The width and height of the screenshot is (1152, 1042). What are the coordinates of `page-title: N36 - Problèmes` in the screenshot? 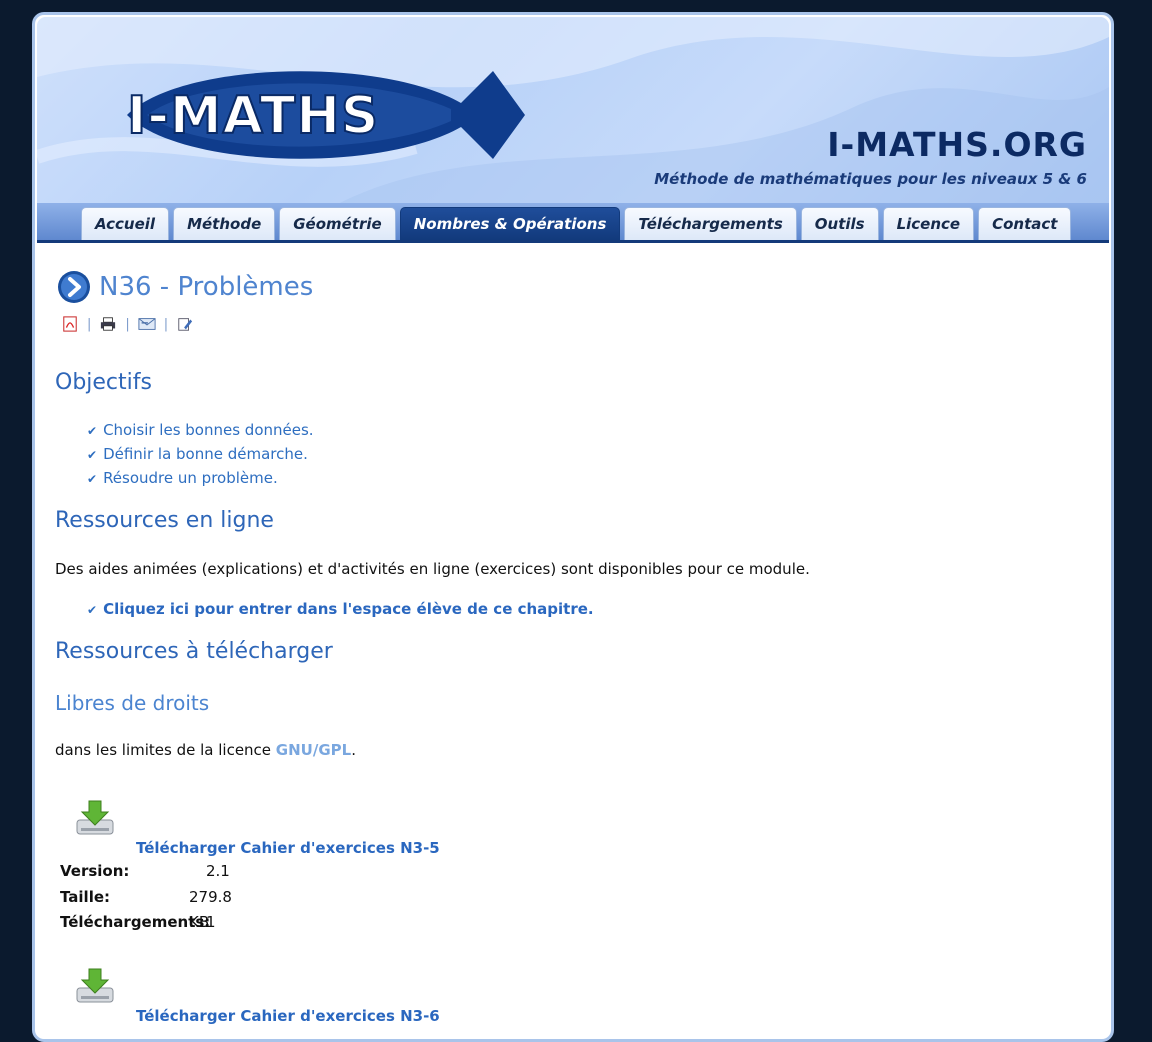 It's located at (185, 287).